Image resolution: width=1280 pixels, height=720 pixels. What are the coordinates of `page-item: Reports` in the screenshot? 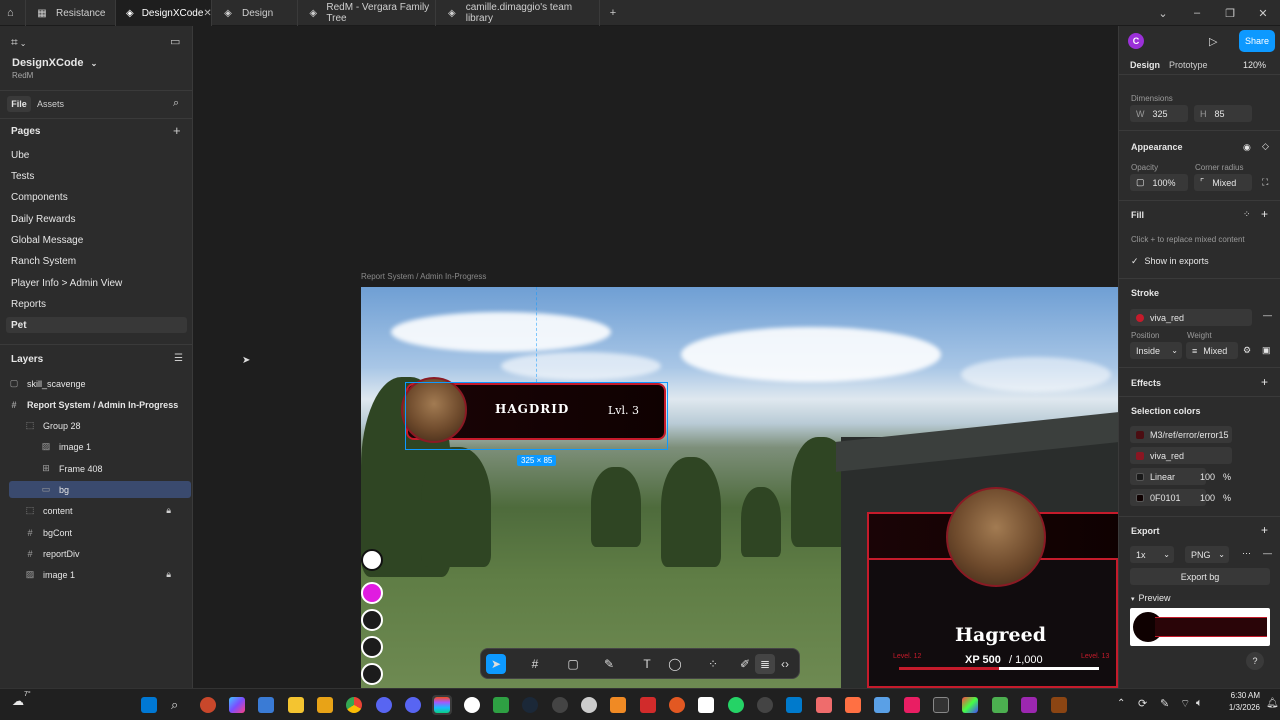 It's located at (28, 304).